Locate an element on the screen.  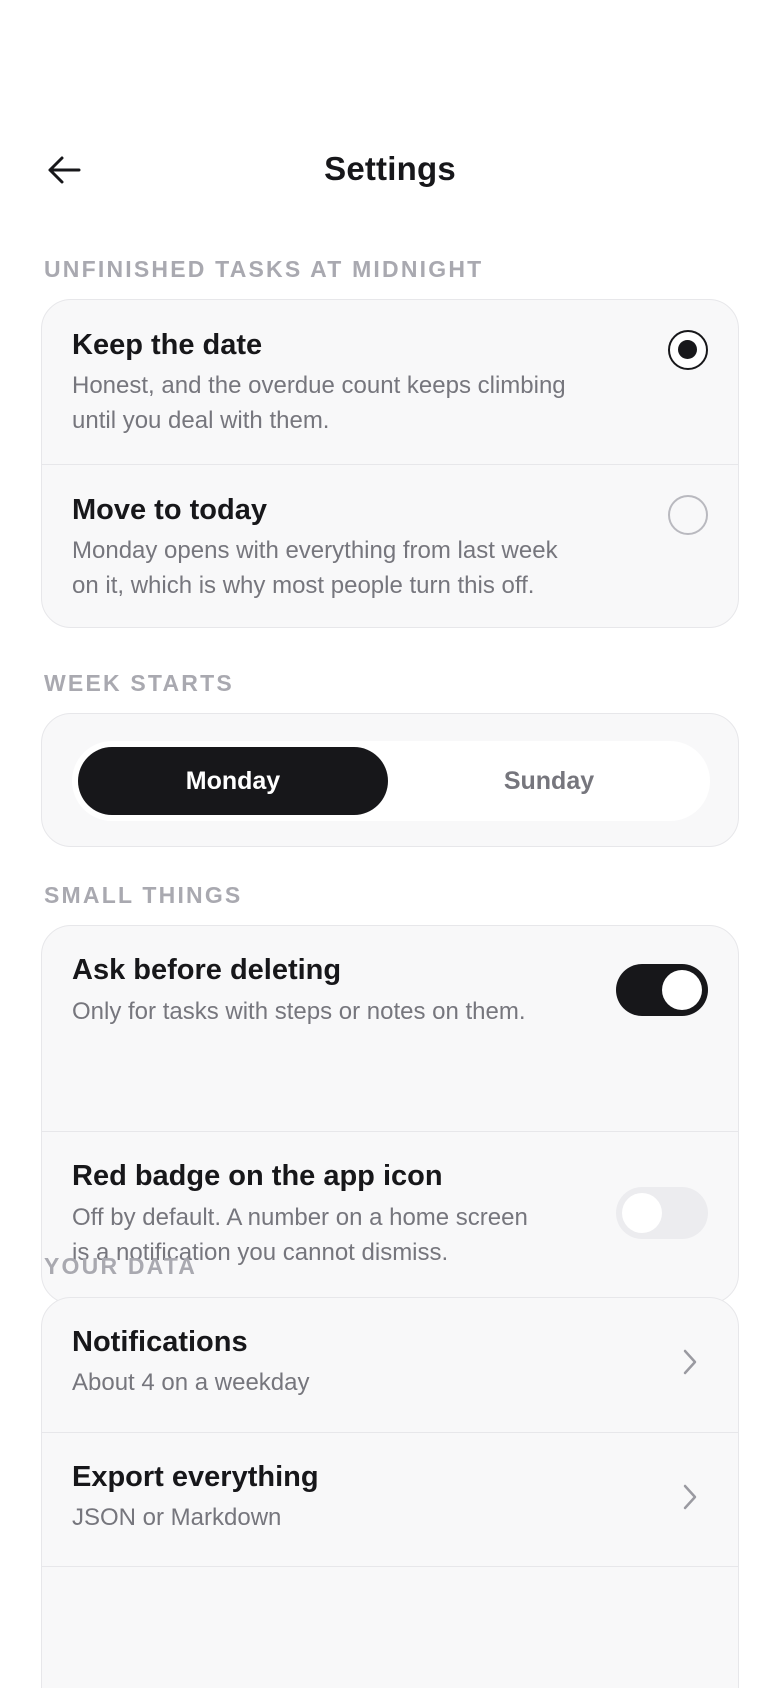
radio-unselected is located at coordinates (688, 515).